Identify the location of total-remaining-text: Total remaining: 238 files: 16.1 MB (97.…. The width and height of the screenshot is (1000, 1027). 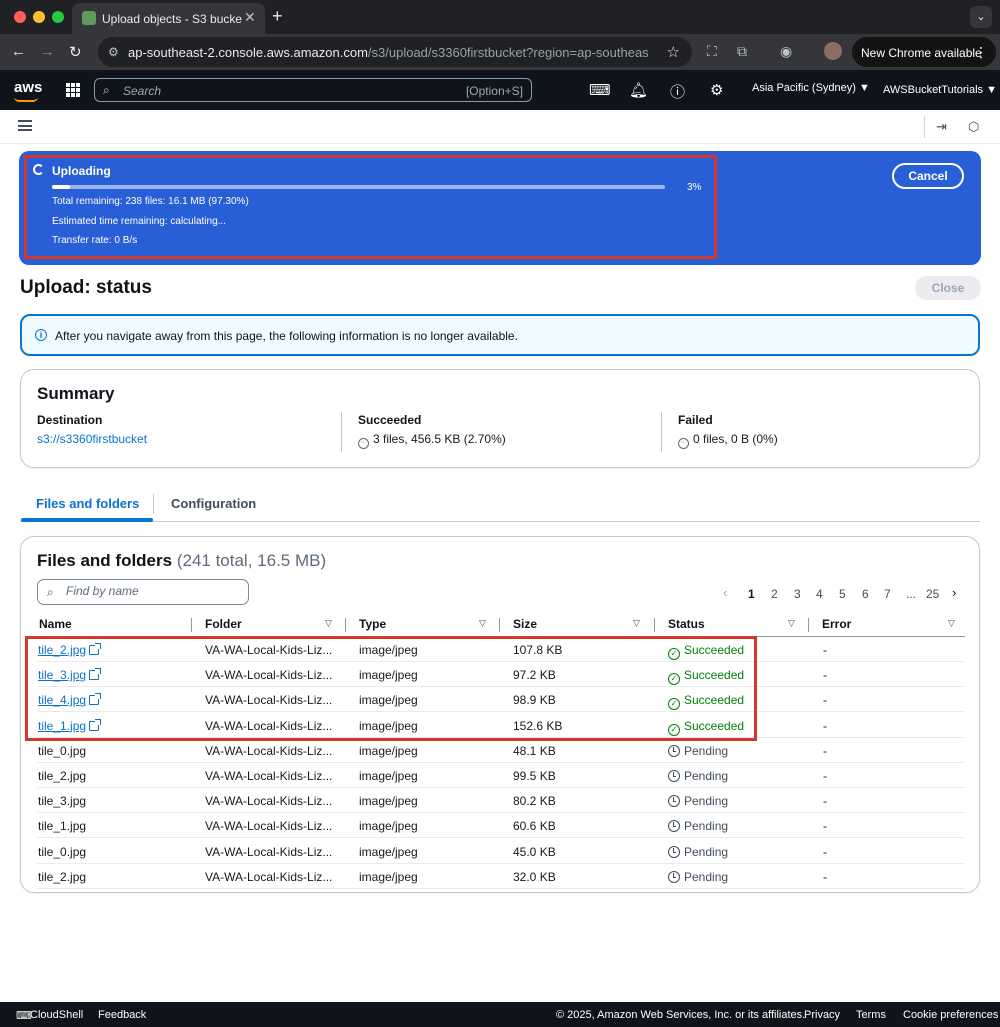
(150, 201).